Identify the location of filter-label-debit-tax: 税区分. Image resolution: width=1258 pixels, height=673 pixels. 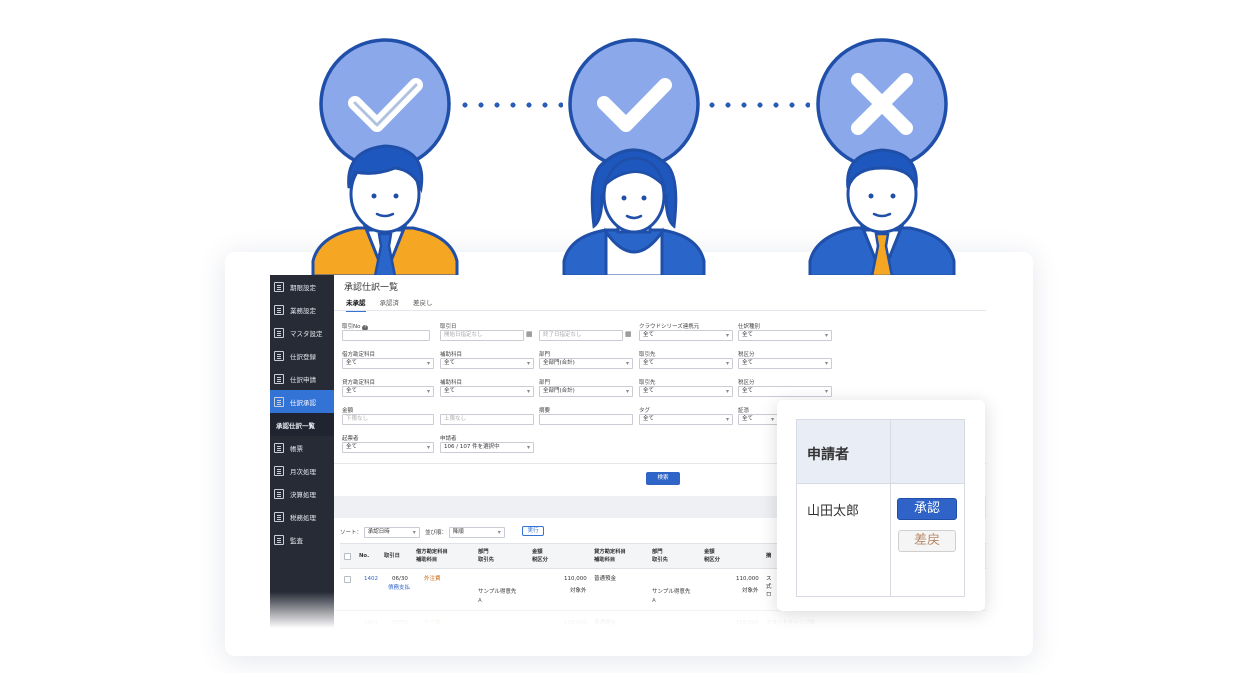
(746, 355).